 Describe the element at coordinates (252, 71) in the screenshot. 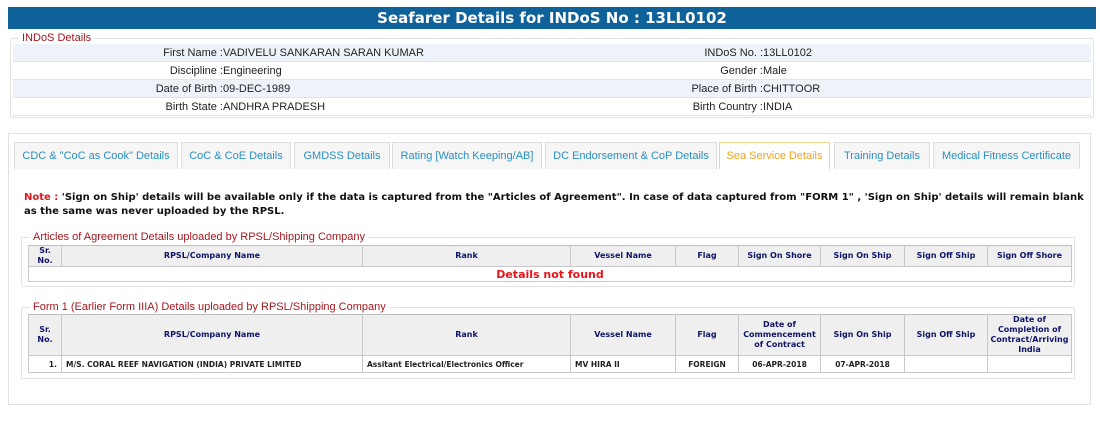

I see `field-value: Engineering` at that location.